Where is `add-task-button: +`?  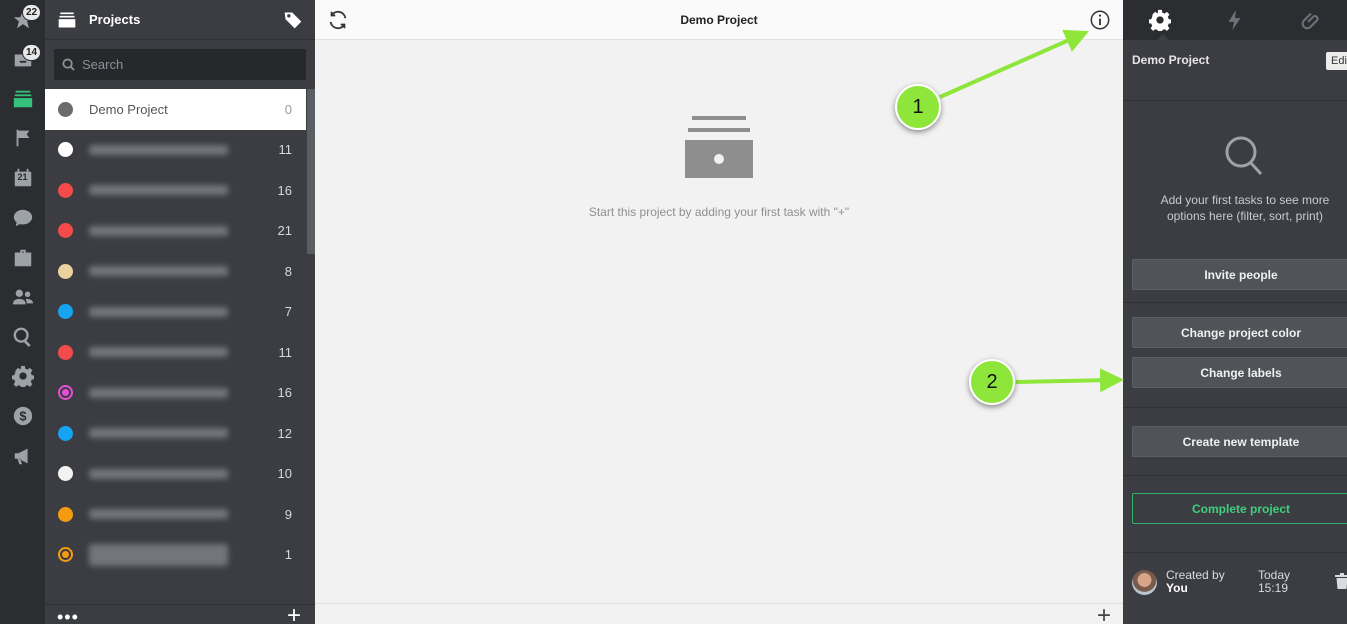 add-task-button: + is located at coordinates (1104, 614).